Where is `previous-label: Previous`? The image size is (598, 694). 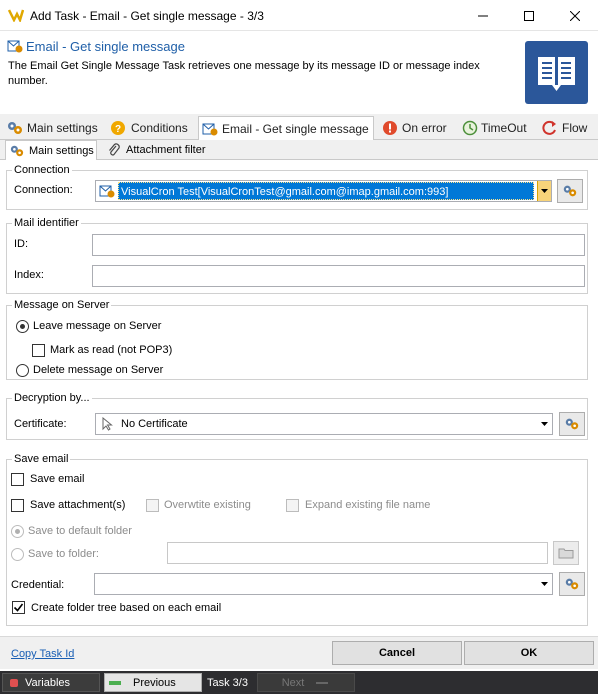
previous-label: Previous is located at coordinates (154, 682).